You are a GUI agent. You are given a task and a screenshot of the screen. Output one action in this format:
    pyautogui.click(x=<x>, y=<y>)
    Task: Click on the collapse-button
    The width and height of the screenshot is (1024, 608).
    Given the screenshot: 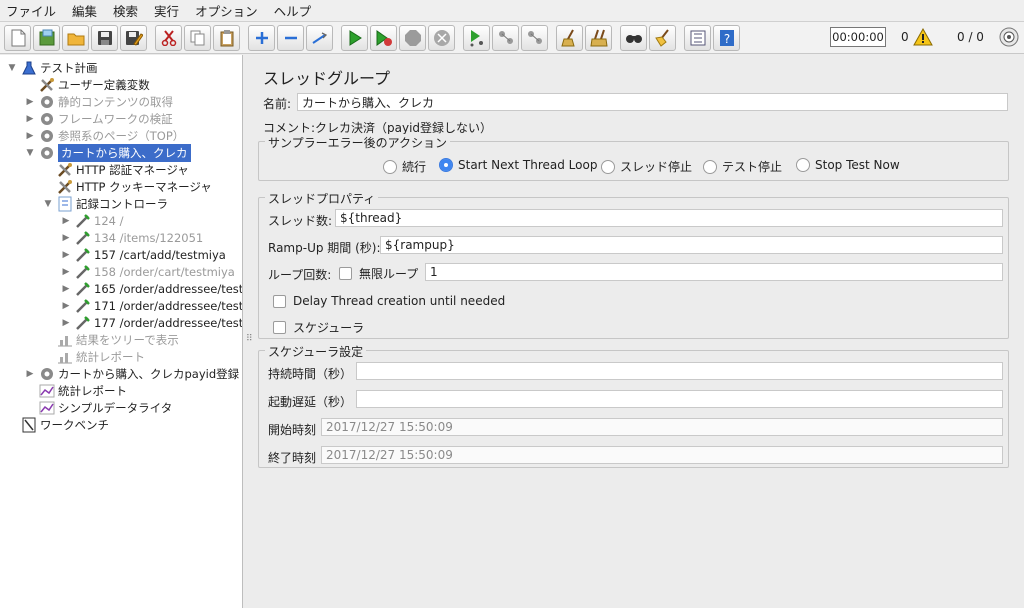 What is the action you would take?
    pyautogui.click(x=290, y=37)
    